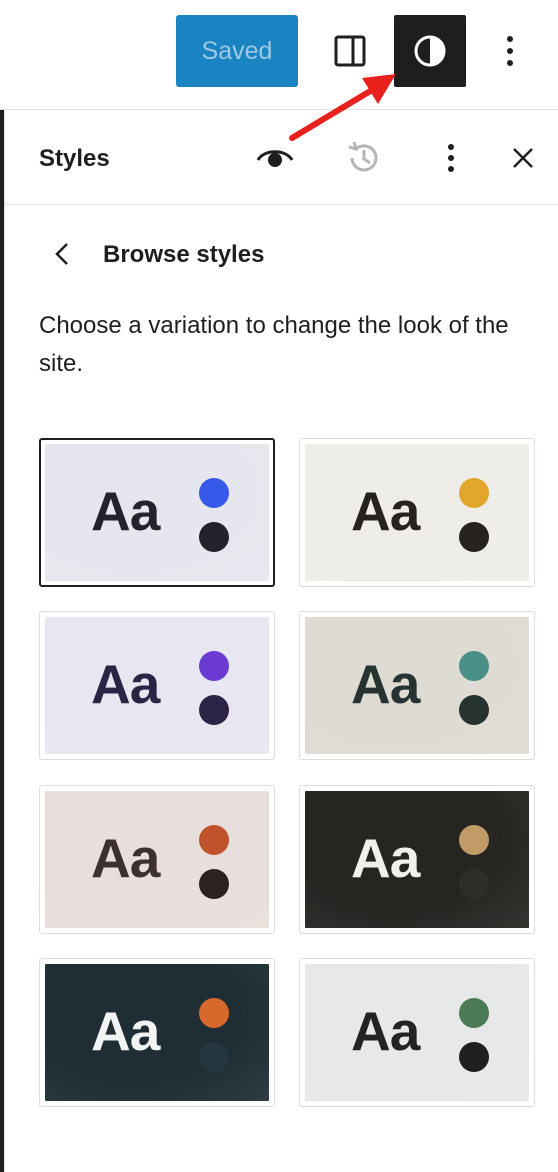 The image size is (558, 1172). What do you see at coordinates (281, 254) in the screenshot?
I see `browse-styles-nav: Browse styles` at bounding box center [281, 254].